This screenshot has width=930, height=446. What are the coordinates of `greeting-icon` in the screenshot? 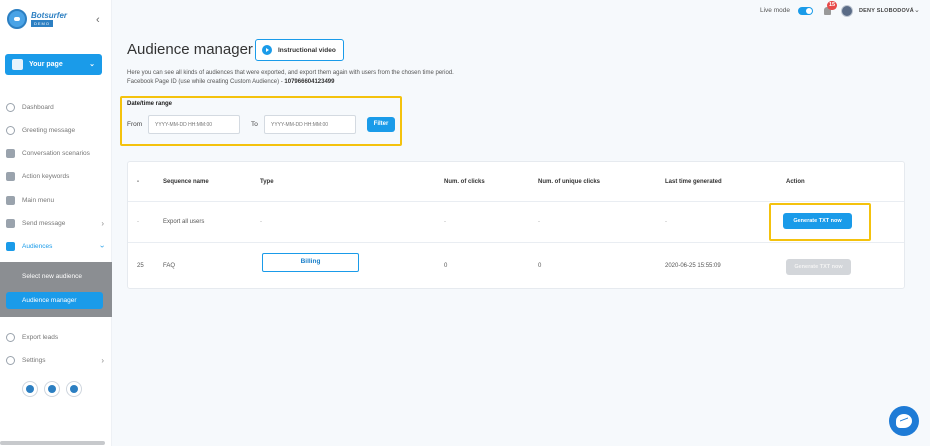 It's located at (10, 130).